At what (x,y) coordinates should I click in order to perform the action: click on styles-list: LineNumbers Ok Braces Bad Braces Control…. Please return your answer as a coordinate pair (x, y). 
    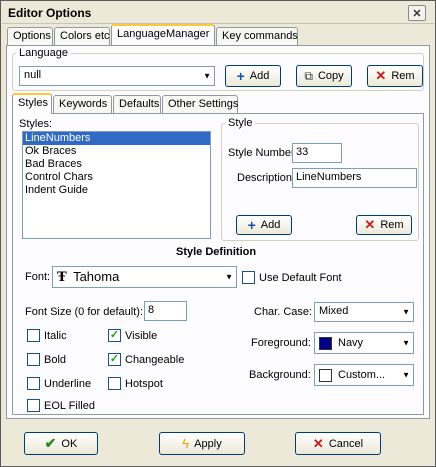
    Looking at the image, I should click on (116, 185).